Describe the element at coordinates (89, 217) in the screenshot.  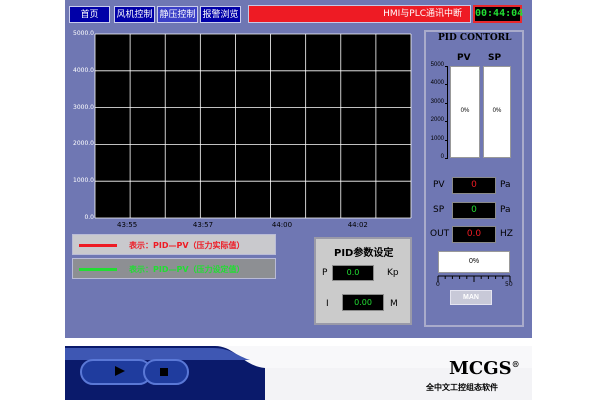
I see `chart-y-tick-label: 0.0` at that location.